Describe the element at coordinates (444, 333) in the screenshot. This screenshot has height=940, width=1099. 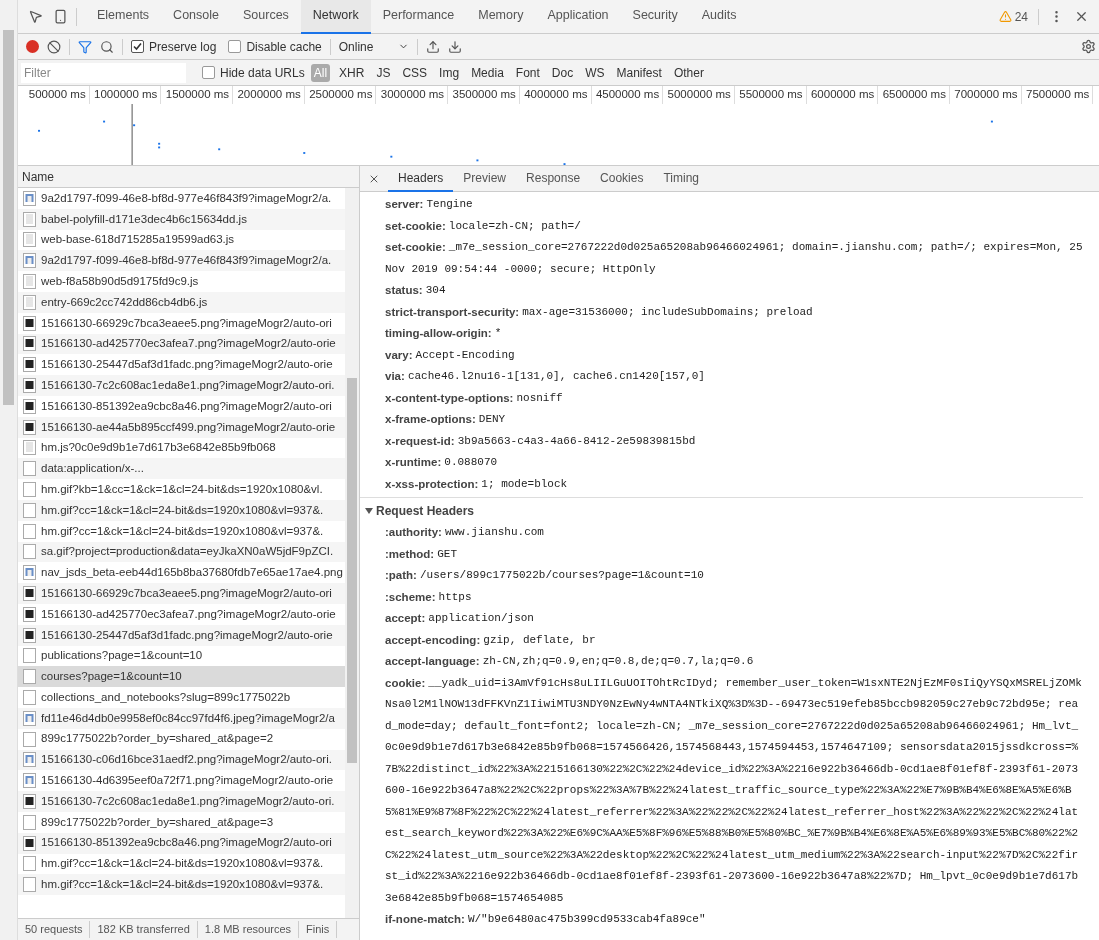
I see `header-line: timing-allow-origin: *` at that location.